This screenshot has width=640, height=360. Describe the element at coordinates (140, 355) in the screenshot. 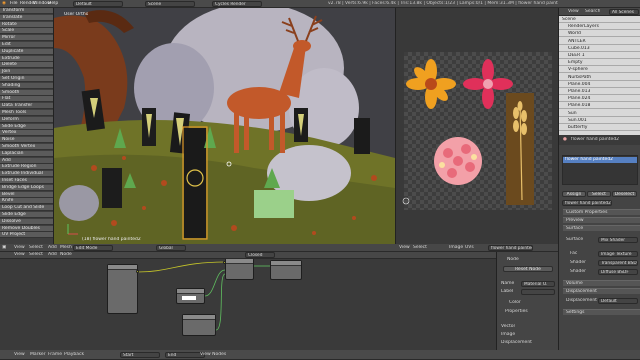

I see `timeline-start-field: Start` at that location.